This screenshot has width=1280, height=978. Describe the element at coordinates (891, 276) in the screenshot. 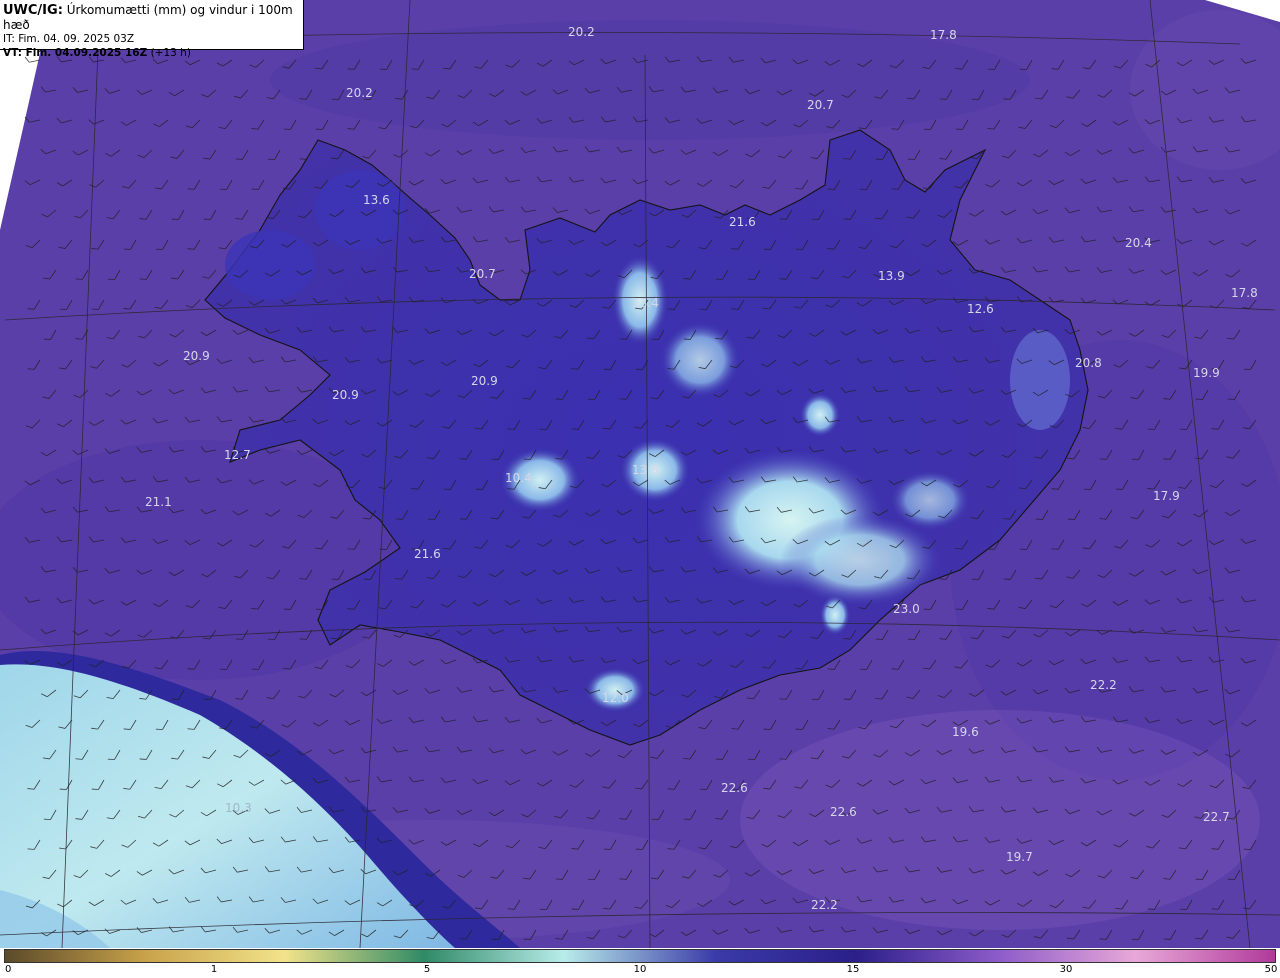

I see `point-value: 13.9` at that location.